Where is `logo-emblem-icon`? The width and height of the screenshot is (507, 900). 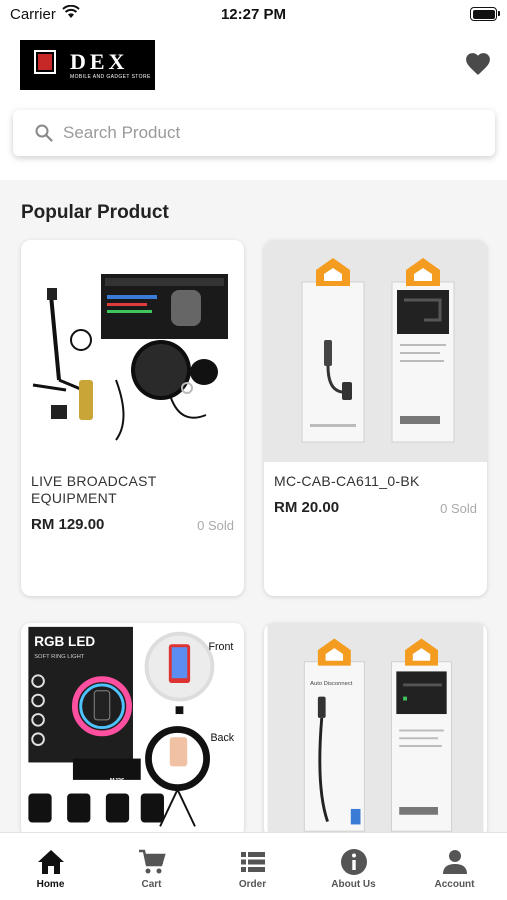
logo-emblem-icon is located at coordinates (45, 62).